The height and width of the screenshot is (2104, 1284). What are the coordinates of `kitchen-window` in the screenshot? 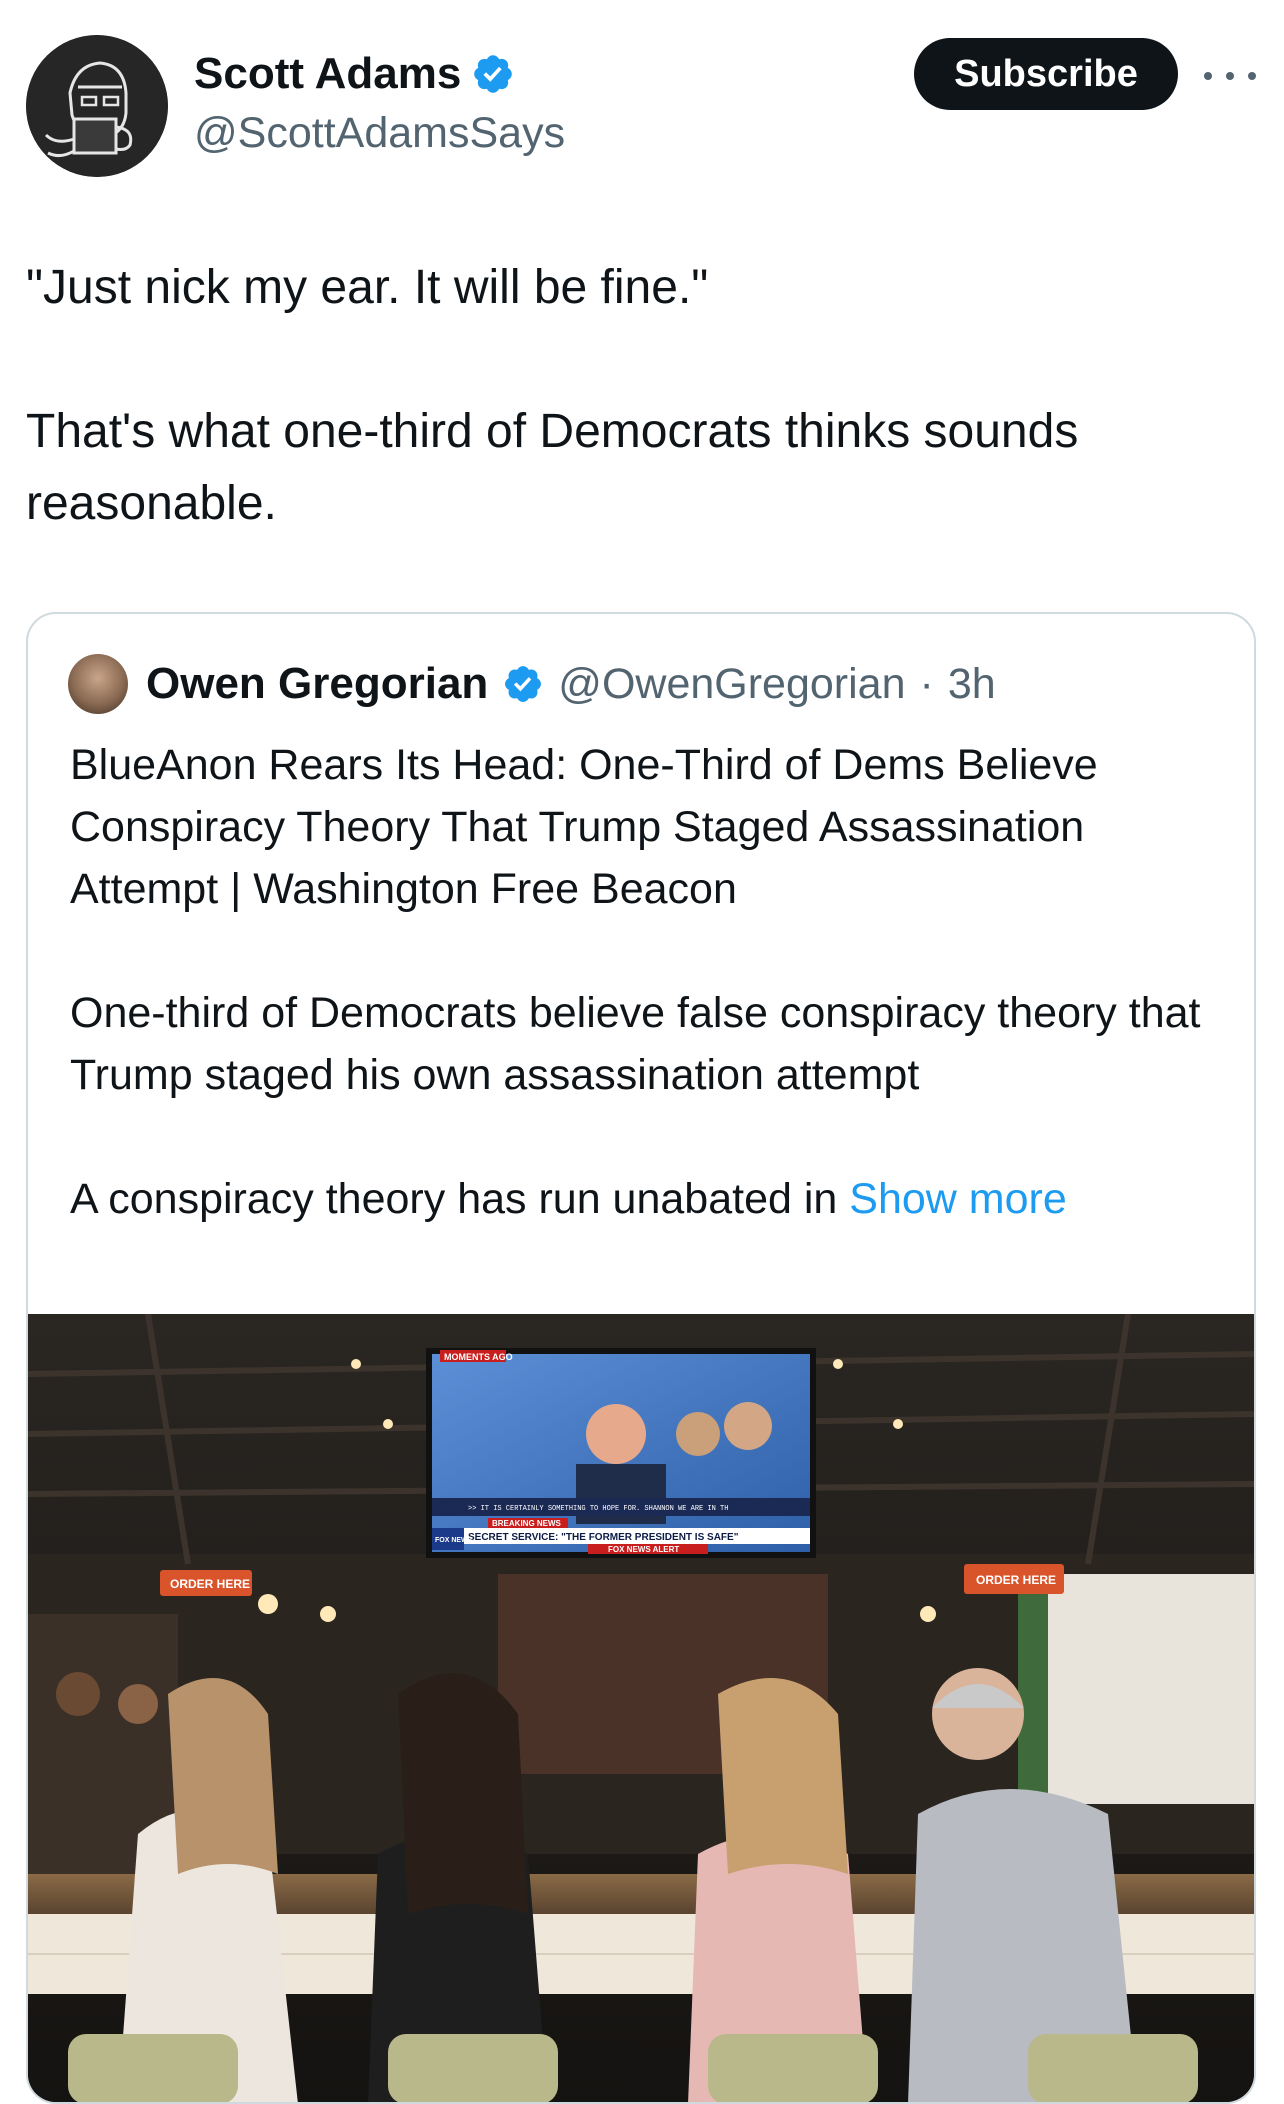 It's located at (1146, 1689).